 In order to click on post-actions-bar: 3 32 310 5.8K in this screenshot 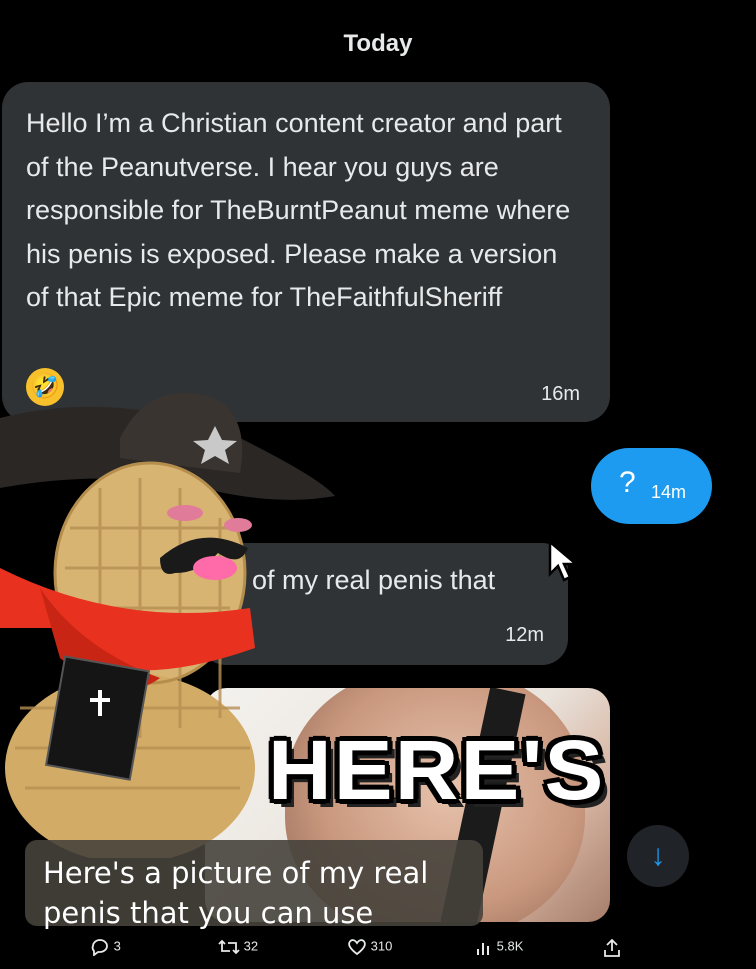, I will do `click(378, 949)`.